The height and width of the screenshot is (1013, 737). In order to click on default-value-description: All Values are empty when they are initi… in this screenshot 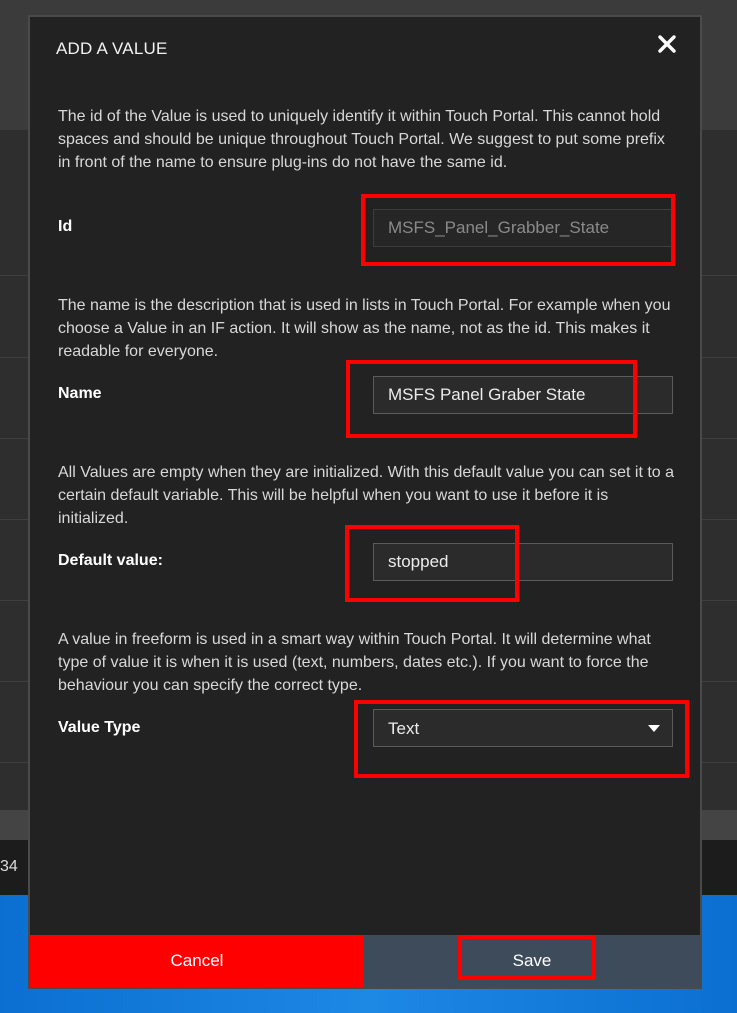, I will do `click(366, 495)`.